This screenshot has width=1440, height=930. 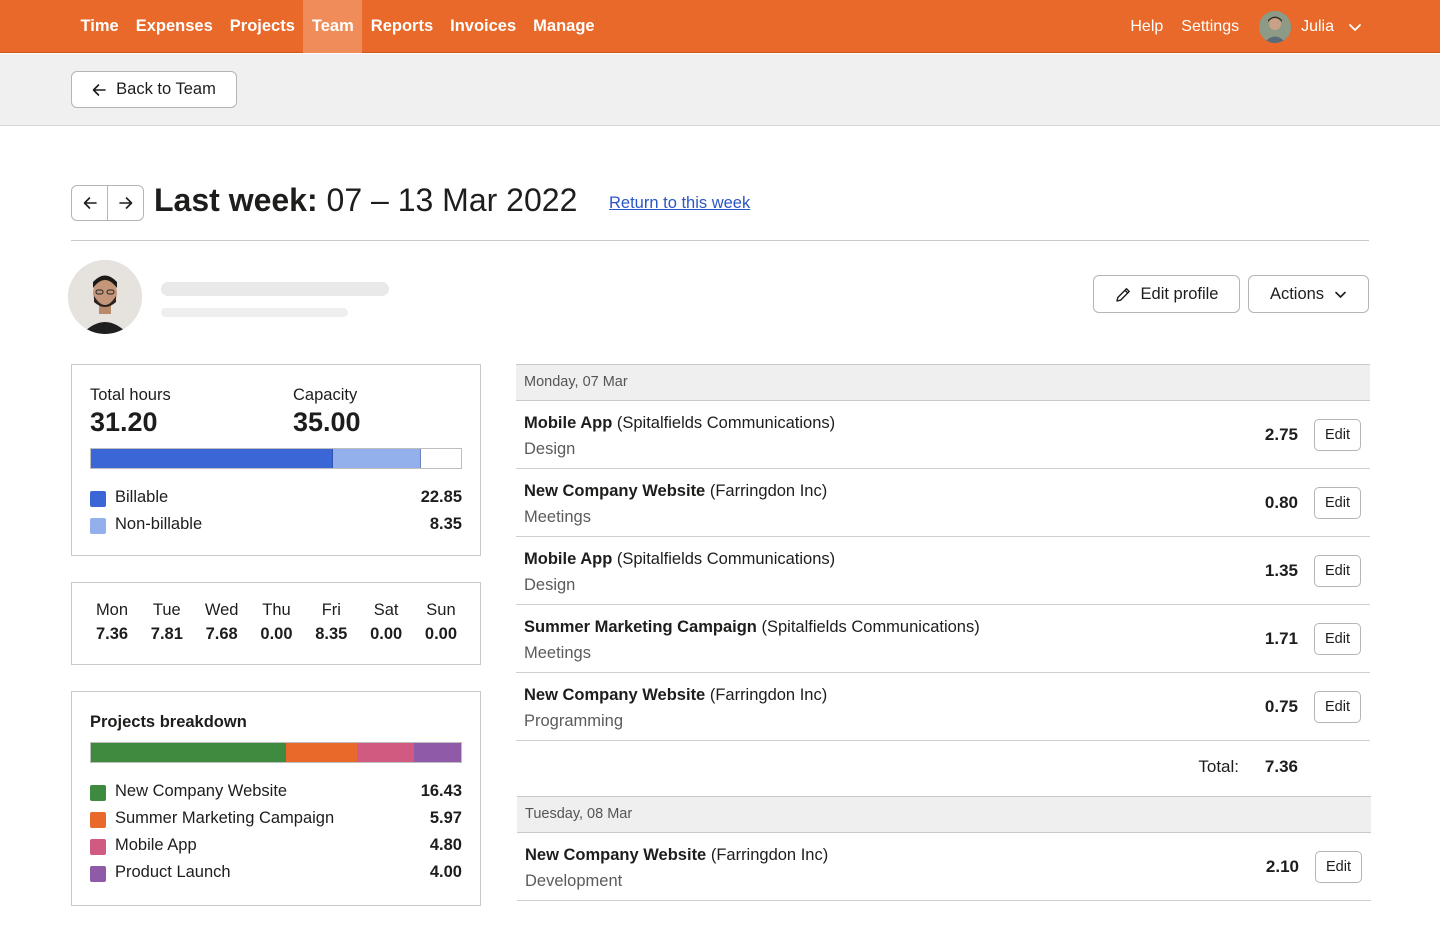 What do you see at coordinates (441, 497) in the screenshot?
I see `billable-value: 22.85` at bounding box center [441, 497].